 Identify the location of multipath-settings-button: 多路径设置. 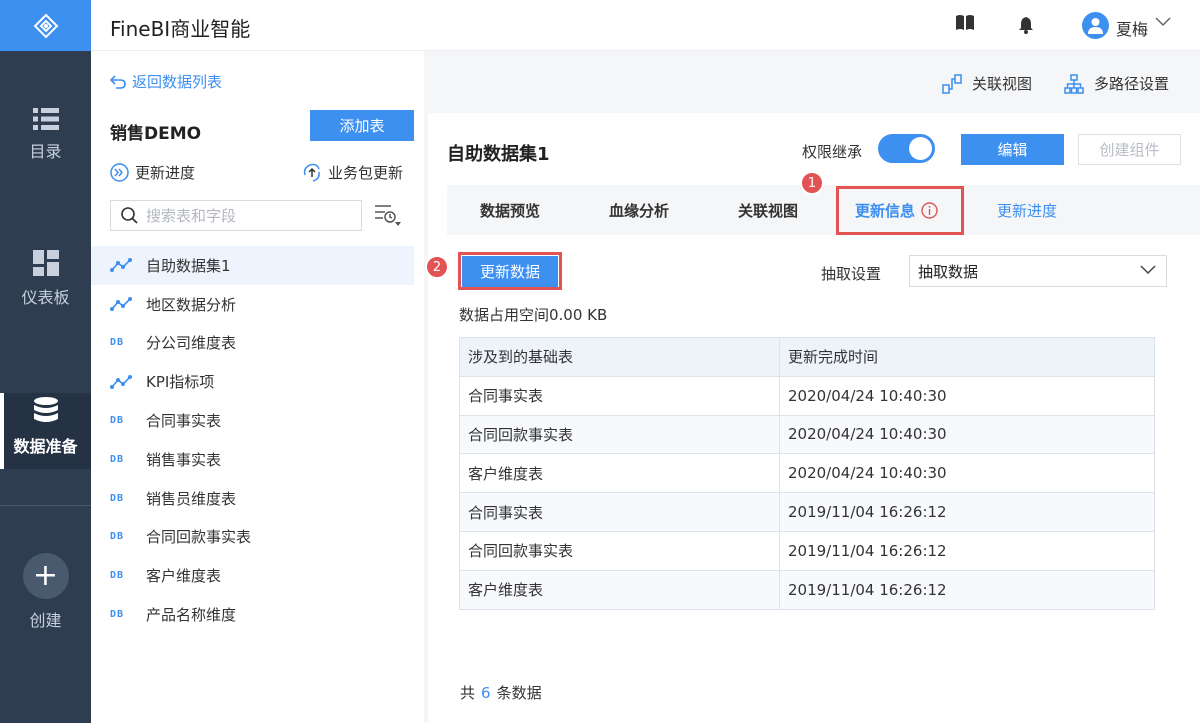
(1116, 83).